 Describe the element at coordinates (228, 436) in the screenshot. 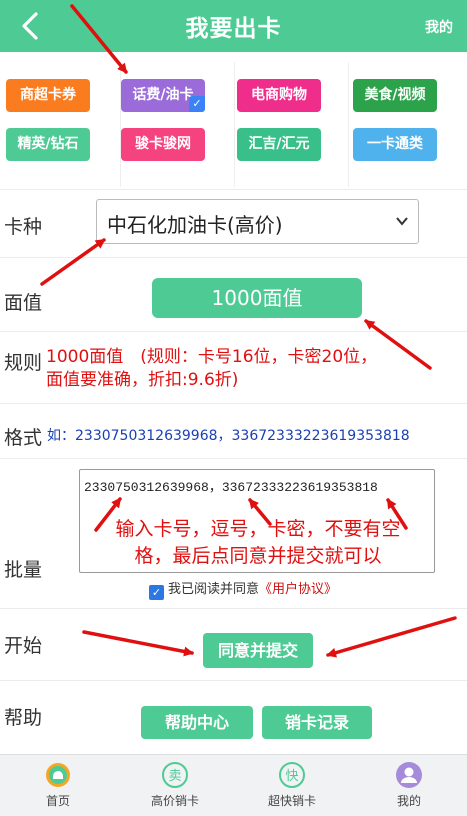

I see `format-example: 如：2330750312639968，33672333223619353818` at that location.